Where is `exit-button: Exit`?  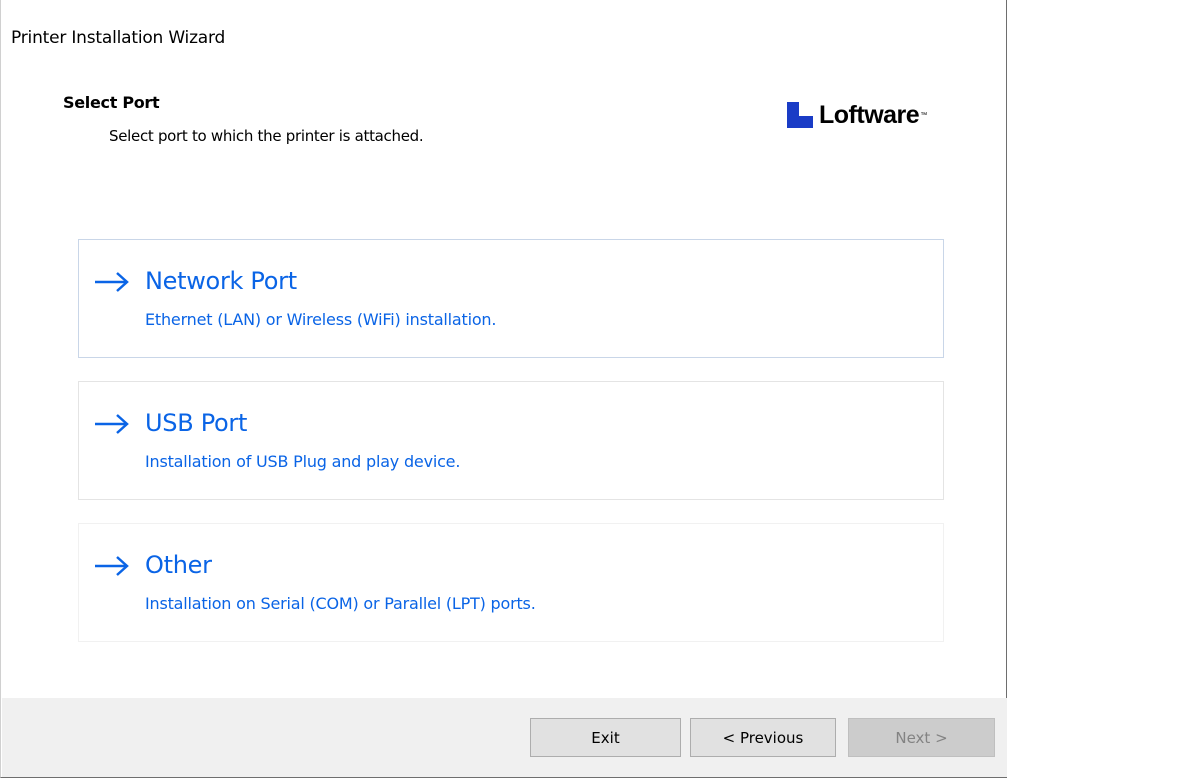 exit-button: Exit is located at coordinates (605, 737).